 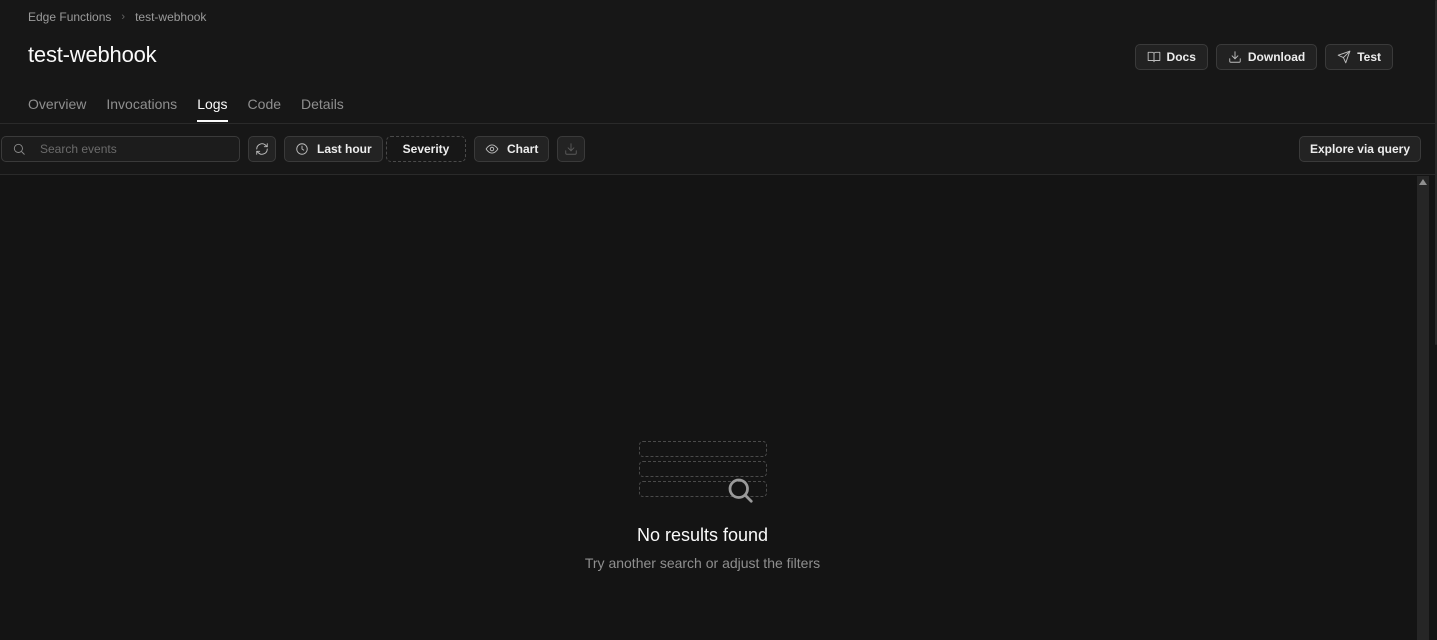 I want to click on explore-label: Explore via query, so click(x=1359, y=149).